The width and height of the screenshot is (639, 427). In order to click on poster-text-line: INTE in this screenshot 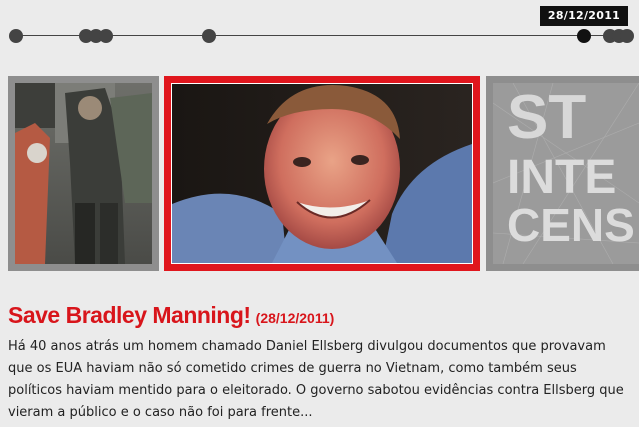, I will do `click(561, 177)`.